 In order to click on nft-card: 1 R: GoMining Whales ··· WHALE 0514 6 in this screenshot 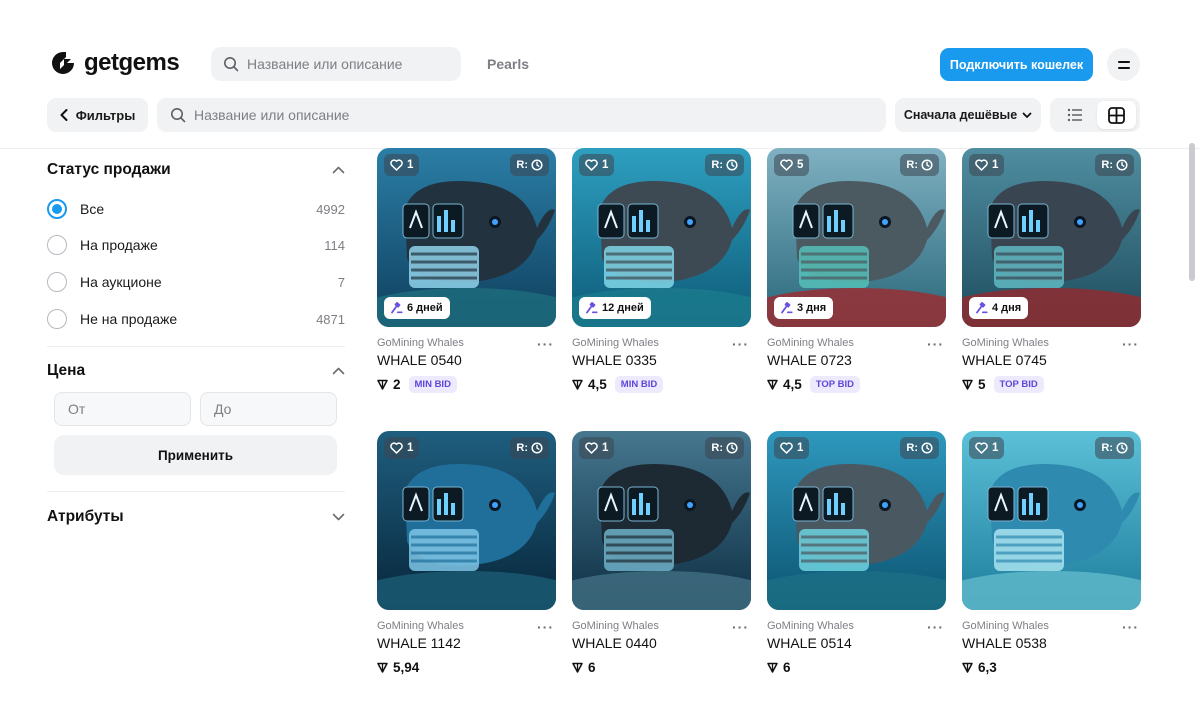, I will do `click(856, 556)`.